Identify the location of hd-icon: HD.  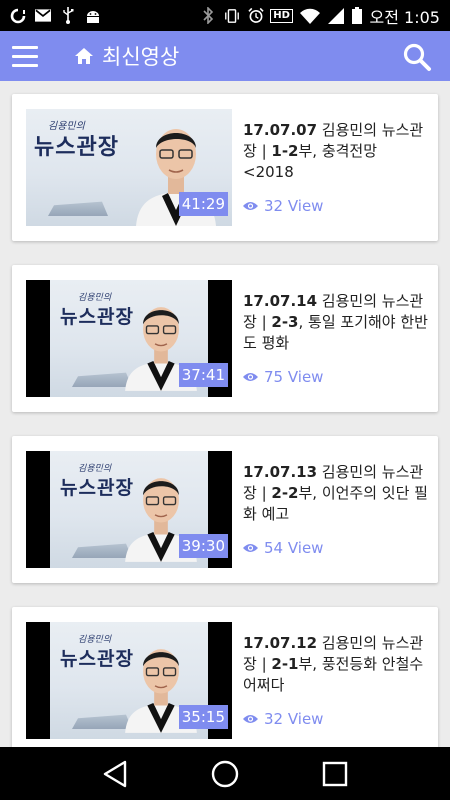
(281, 16).